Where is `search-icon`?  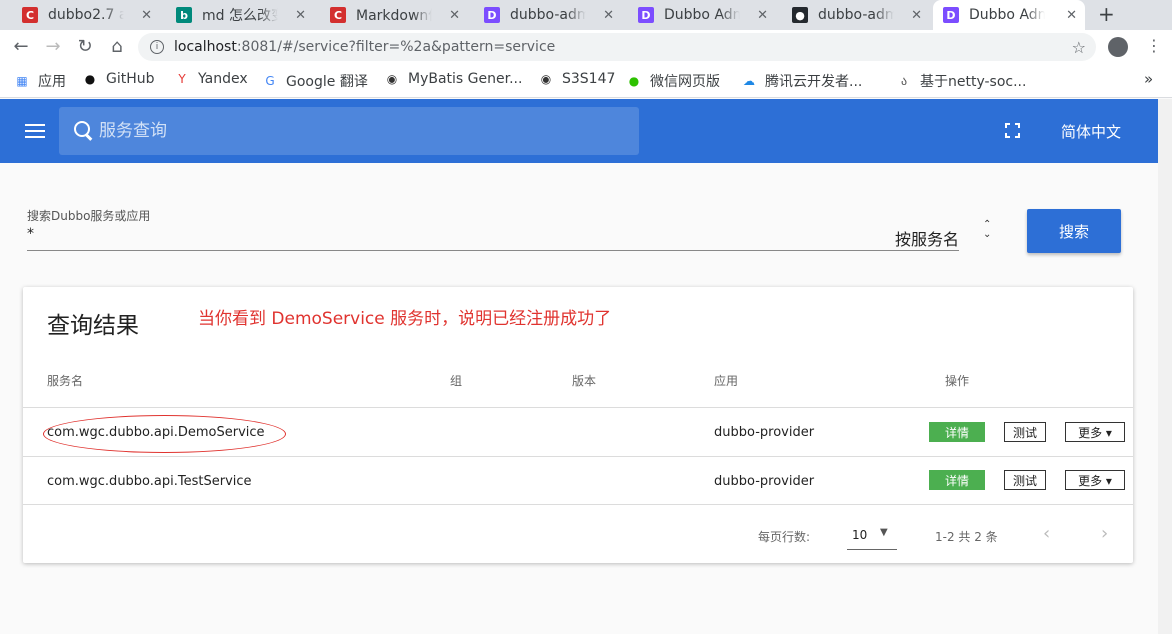
search-icon is located at coordinates (84, 131).